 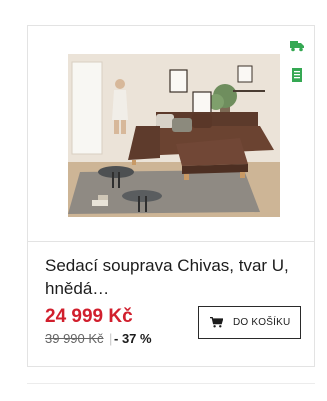 What do you see at coordinates (74, 338) in the screenshot?
I see `old-price: 39 990 Kč` at bounding box center [74, 338].